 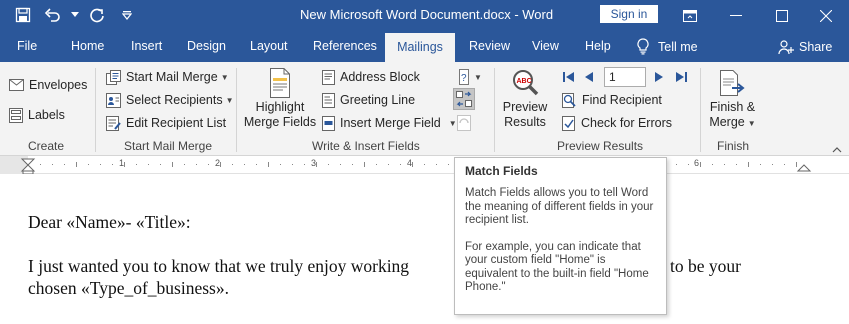 I want to click on minimize-icon, so click(x=736, y=15).